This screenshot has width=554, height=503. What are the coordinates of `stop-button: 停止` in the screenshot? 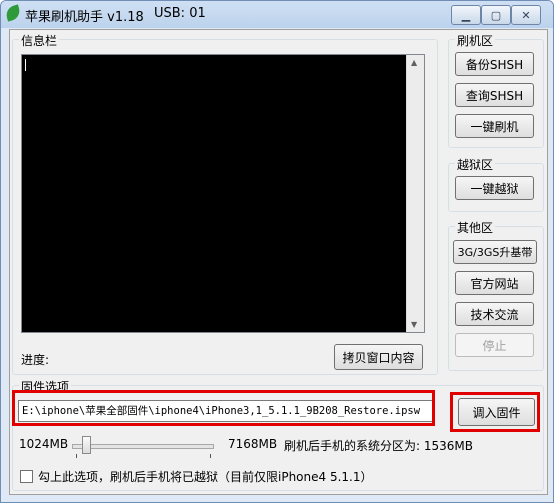 It's located at (494, 345).